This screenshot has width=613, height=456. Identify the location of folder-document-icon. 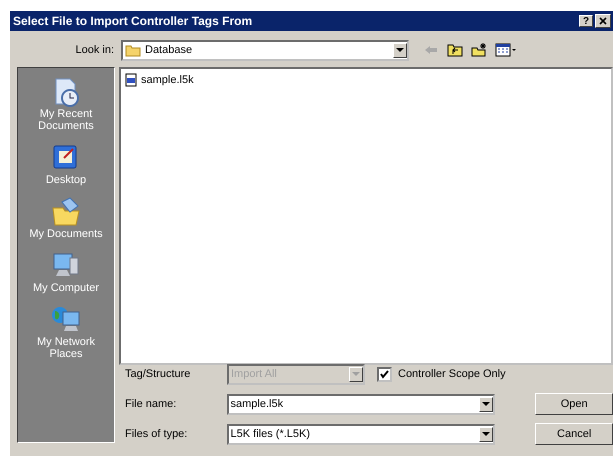
(66, 212).